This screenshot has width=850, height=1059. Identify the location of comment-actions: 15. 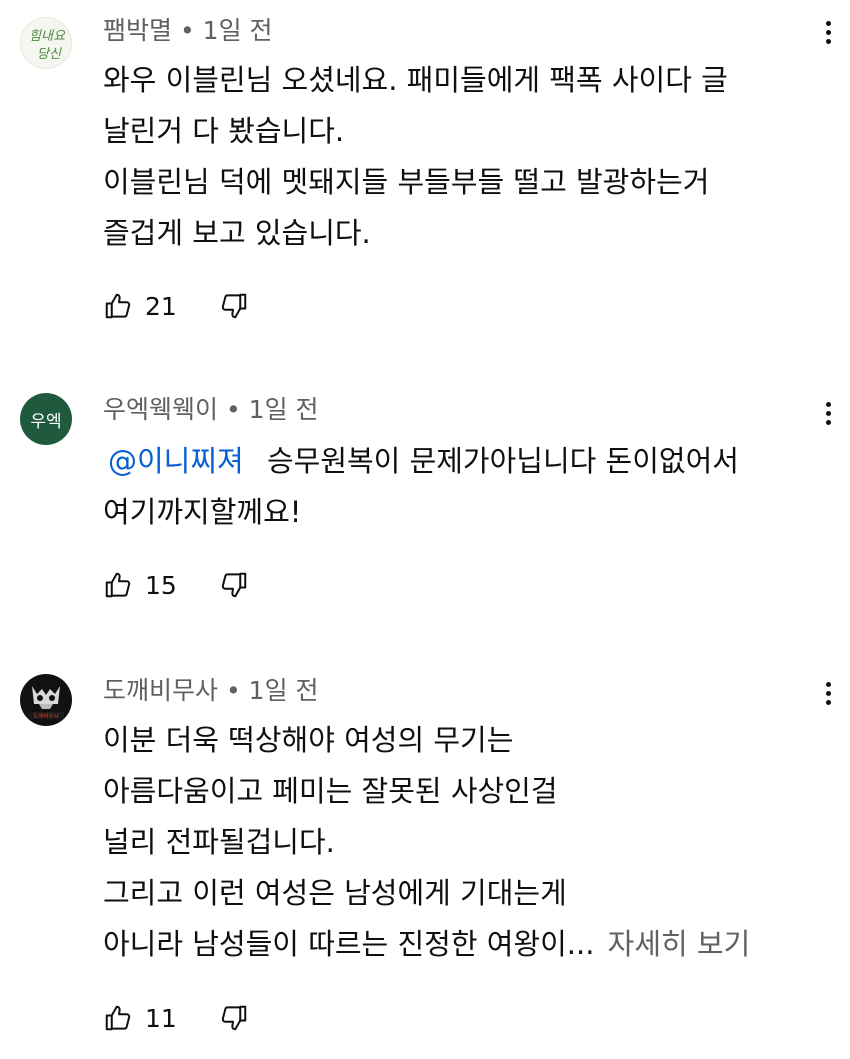
(176, 585).